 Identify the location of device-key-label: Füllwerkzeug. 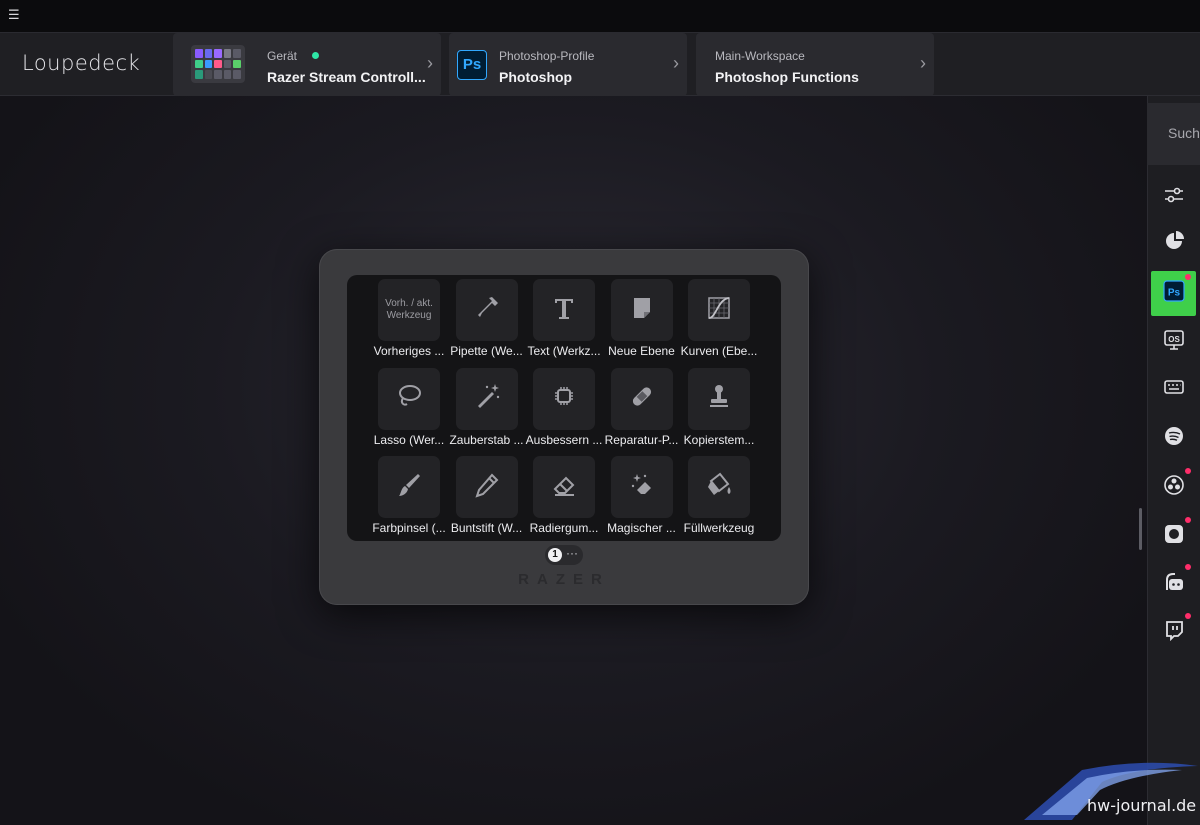
(719, 528).